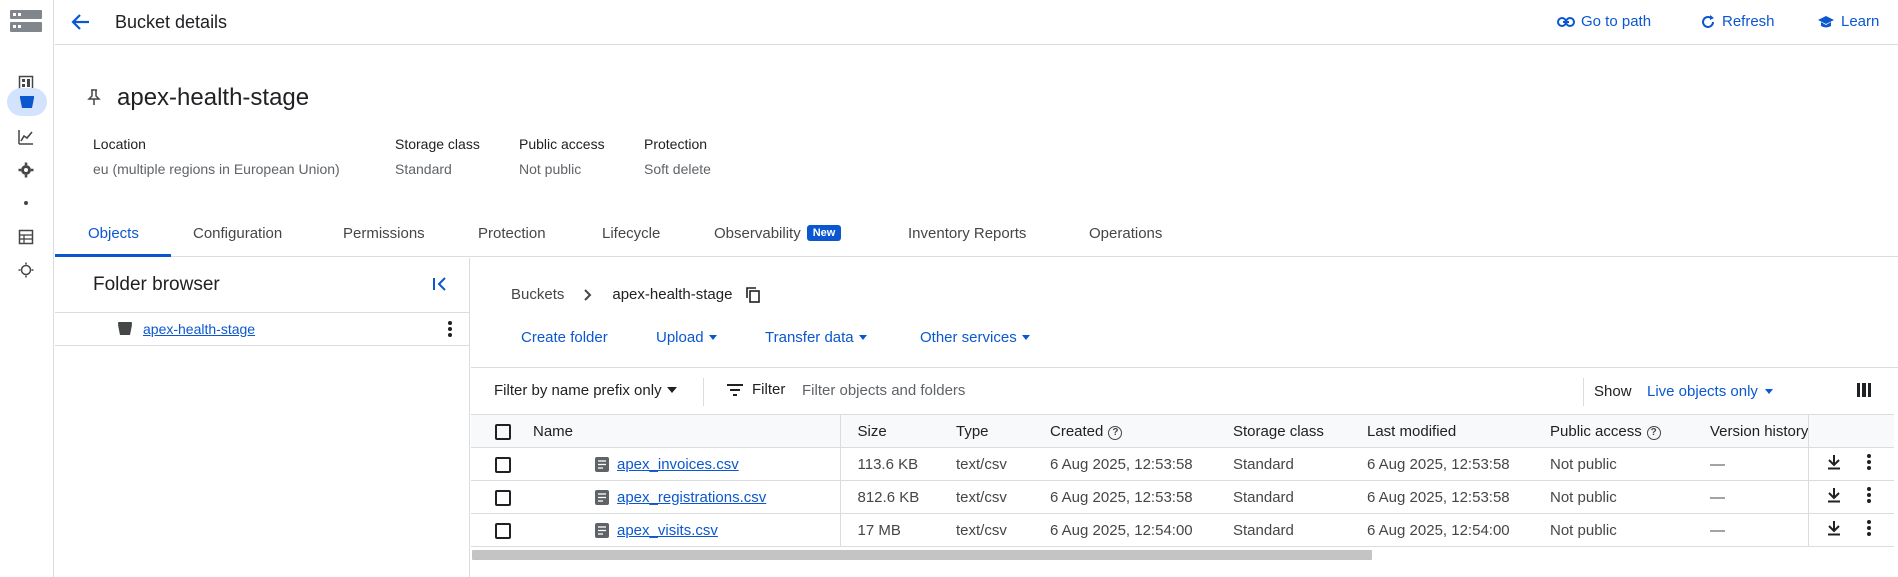 This screenshot has height=577, width=1898. What do you see at coordinates (262, 417) in the screenshot?
I see `folder-browser-panel: Folder browser apex-health-stage` at bounding box center [262, 417].